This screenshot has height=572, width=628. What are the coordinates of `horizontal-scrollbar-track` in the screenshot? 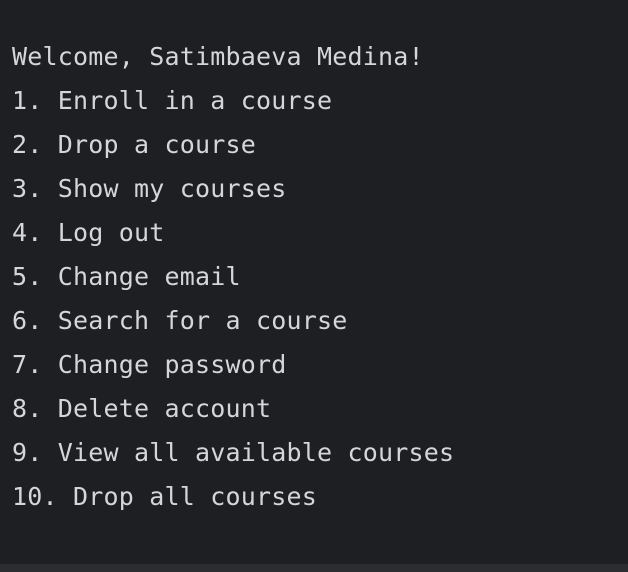 It's located at (314, 568).